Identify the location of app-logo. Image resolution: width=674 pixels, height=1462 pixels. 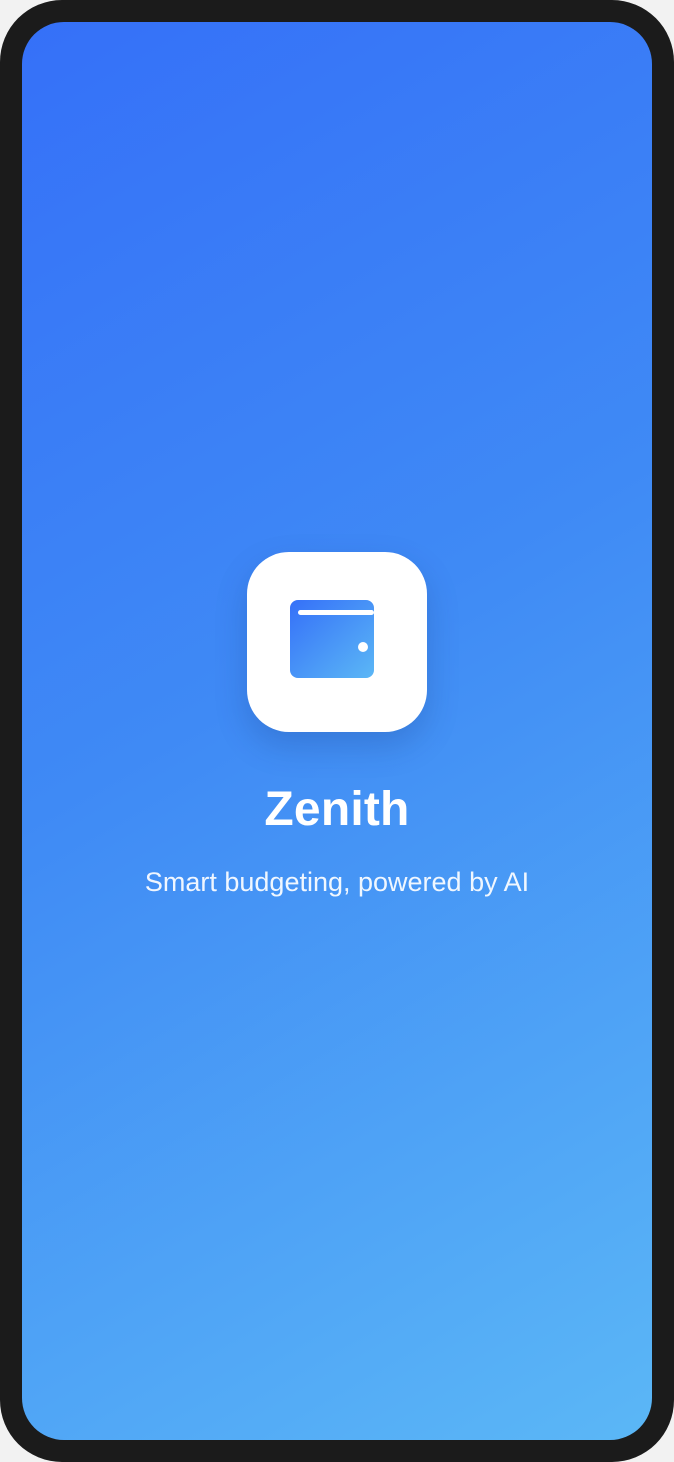
(337, 642).